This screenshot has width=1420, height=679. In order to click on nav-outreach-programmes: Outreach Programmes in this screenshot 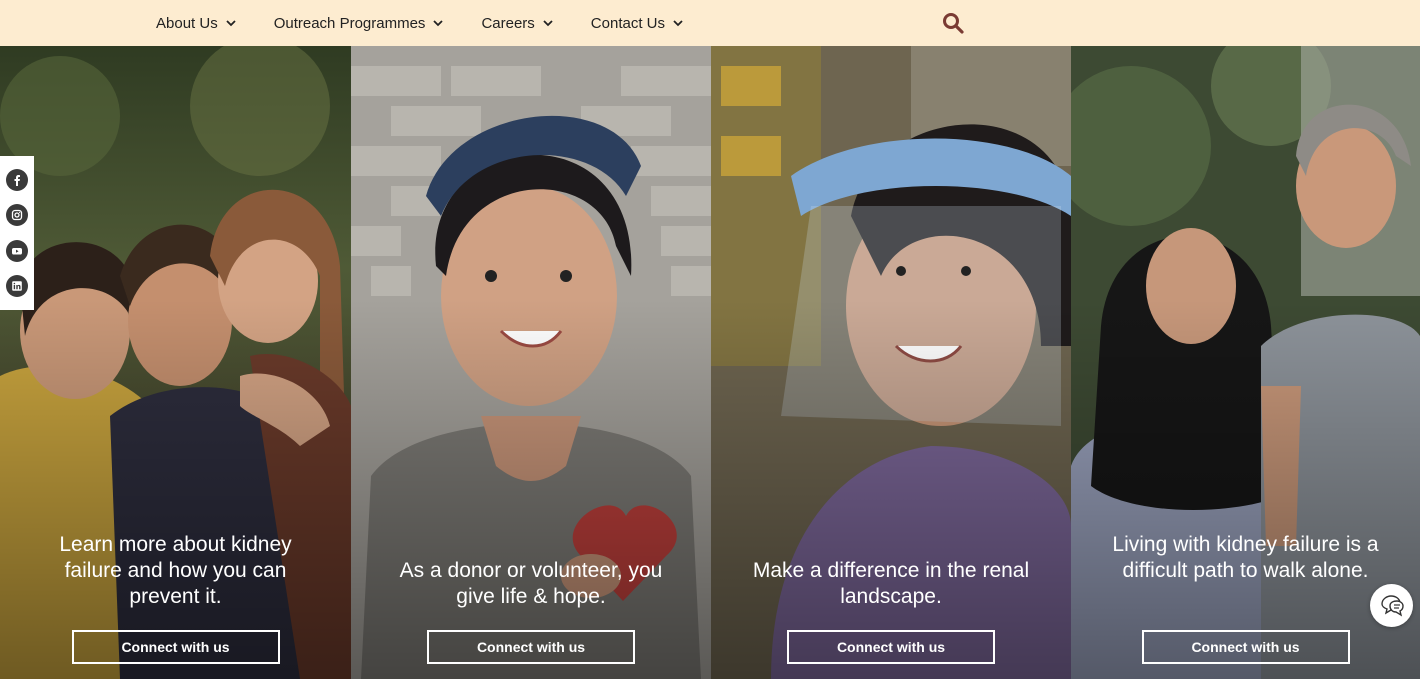, I will do `click(359, 23)`.